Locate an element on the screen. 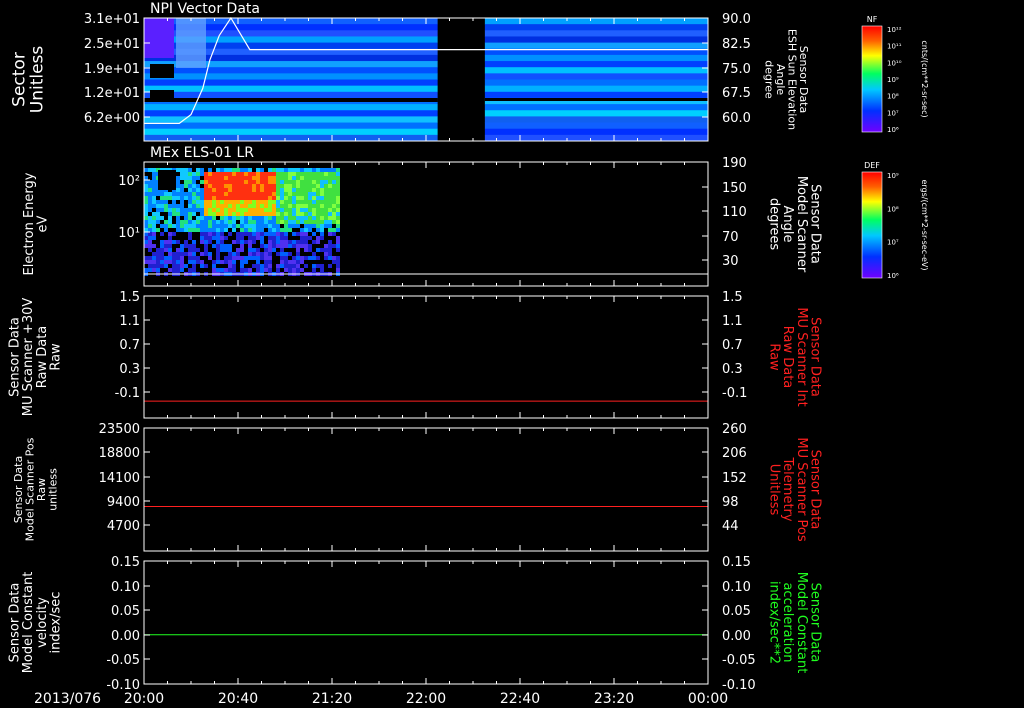  x-tick-label: 22:40 is located at coordinates (520, 699).